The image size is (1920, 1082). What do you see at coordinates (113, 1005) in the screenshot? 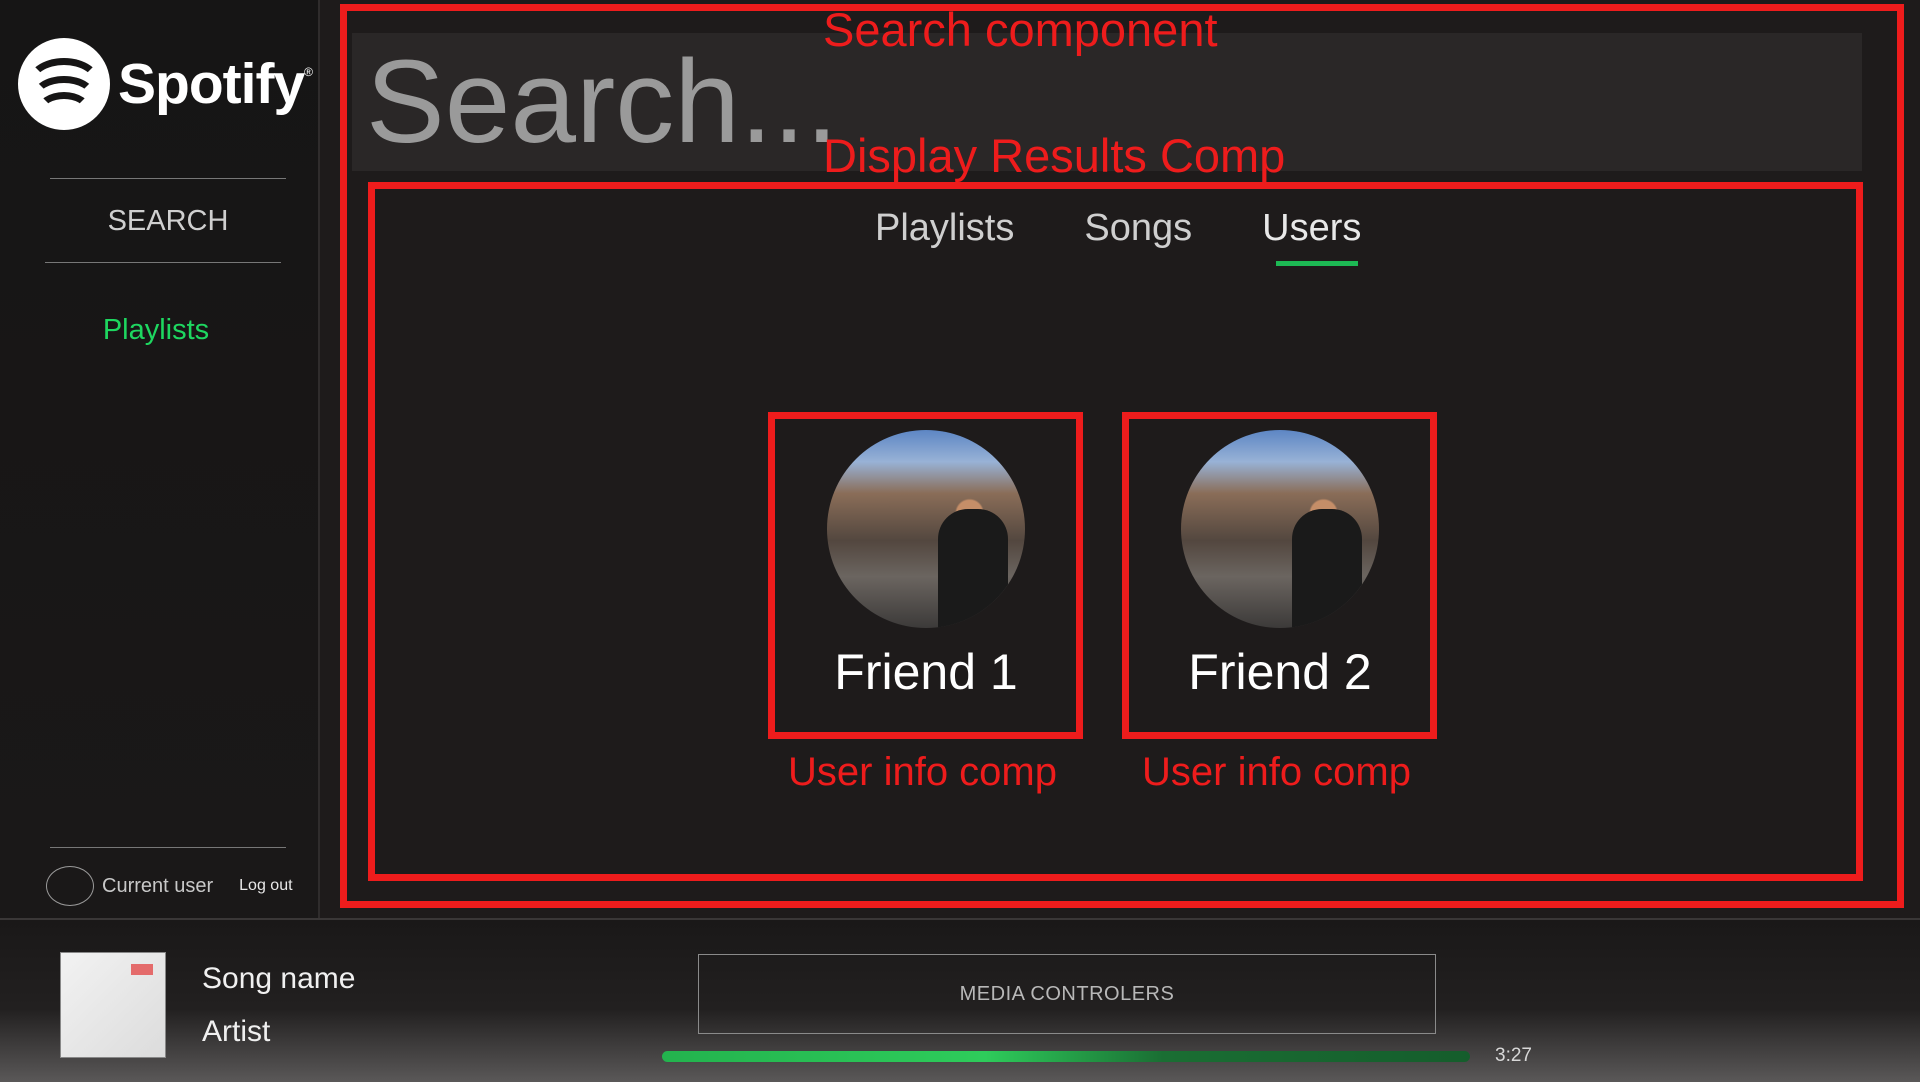
I see `album-cover` at bounding box center [113, 1005].